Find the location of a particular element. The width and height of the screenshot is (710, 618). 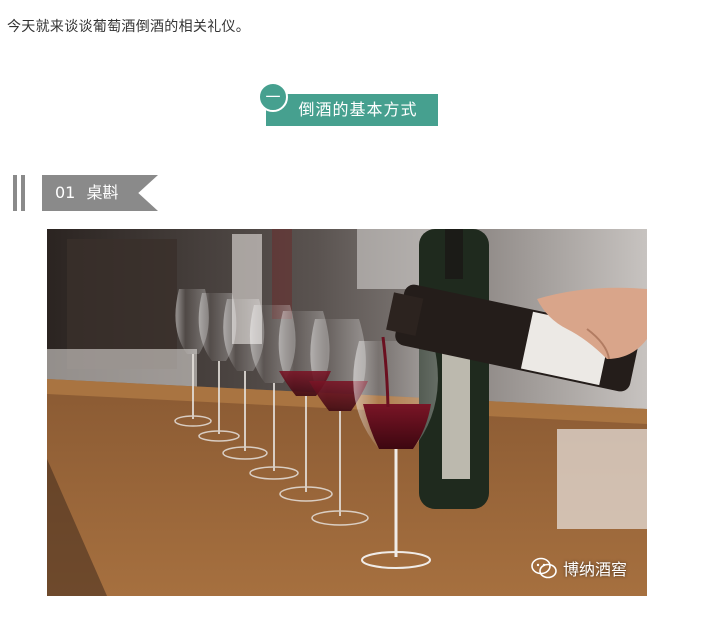

section-heading: 倒酒的基本方式 一 is located at coordinates (350, 105).